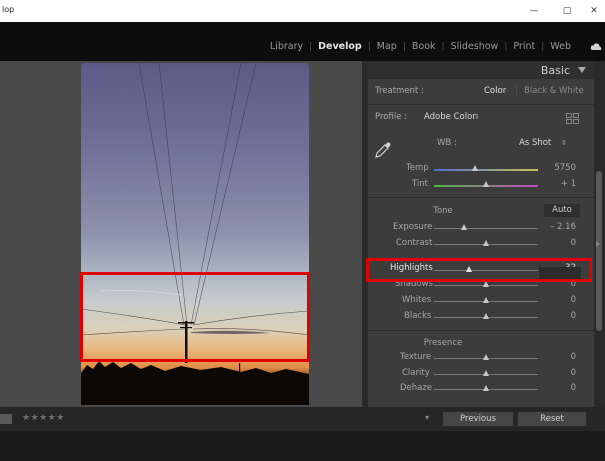 The width and height of the screenshot is (605, 461). I want to click on tone-auto-button: Auto, so click(562, 210).